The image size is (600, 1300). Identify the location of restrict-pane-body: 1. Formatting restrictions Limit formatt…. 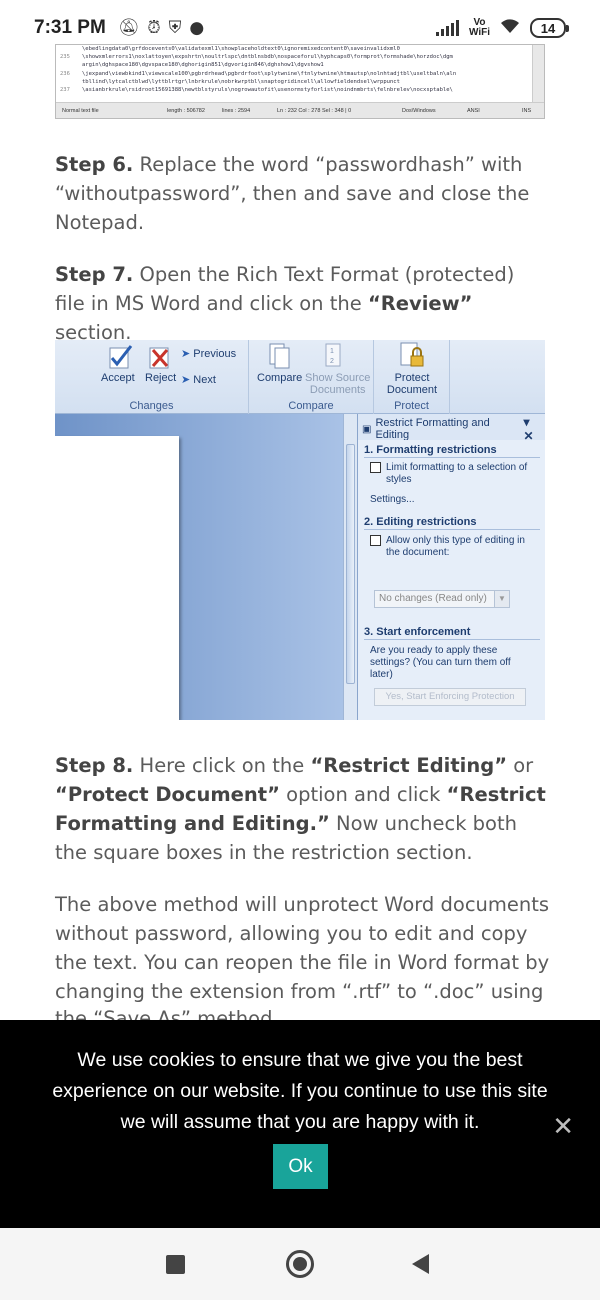
(451, 580).